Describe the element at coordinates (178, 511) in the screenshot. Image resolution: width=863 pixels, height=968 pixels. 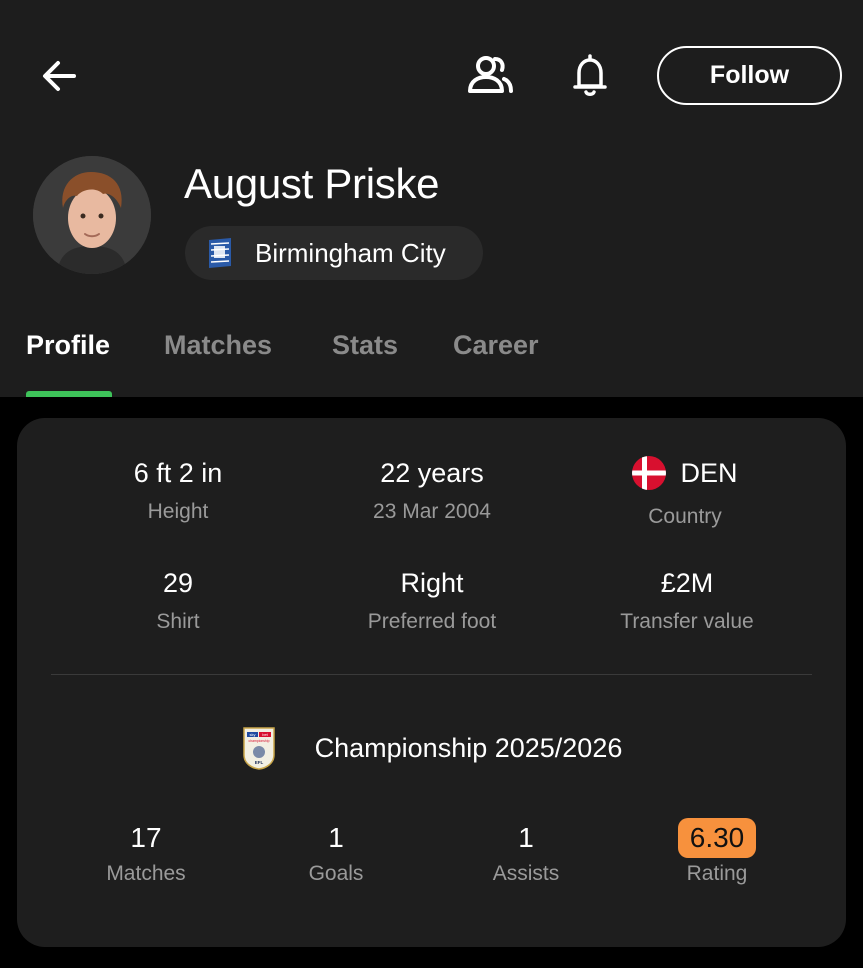
I see `height-label: Height` at that location.